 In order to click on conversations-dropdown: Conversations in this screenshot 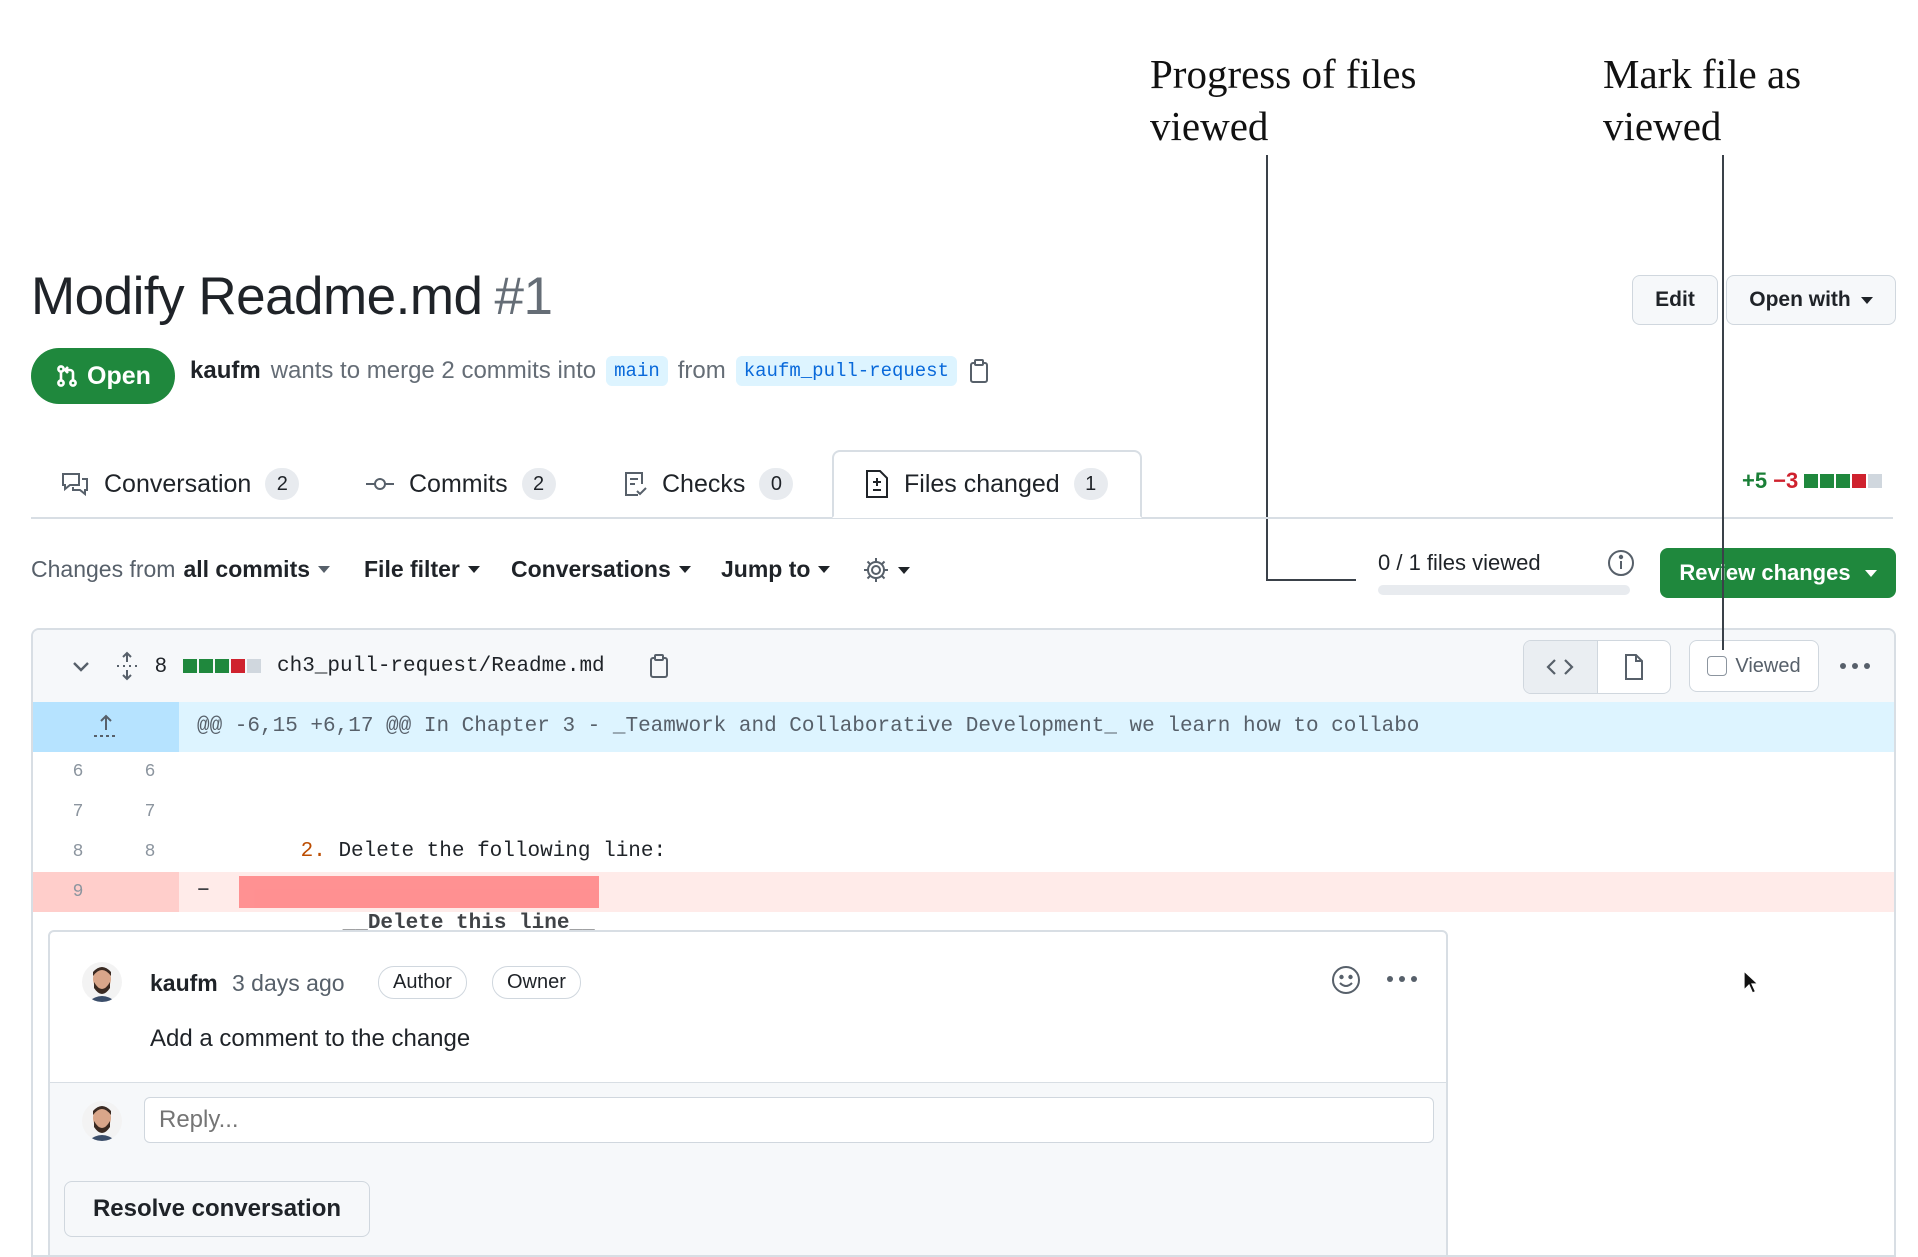, I will do `click(601, 569)`.